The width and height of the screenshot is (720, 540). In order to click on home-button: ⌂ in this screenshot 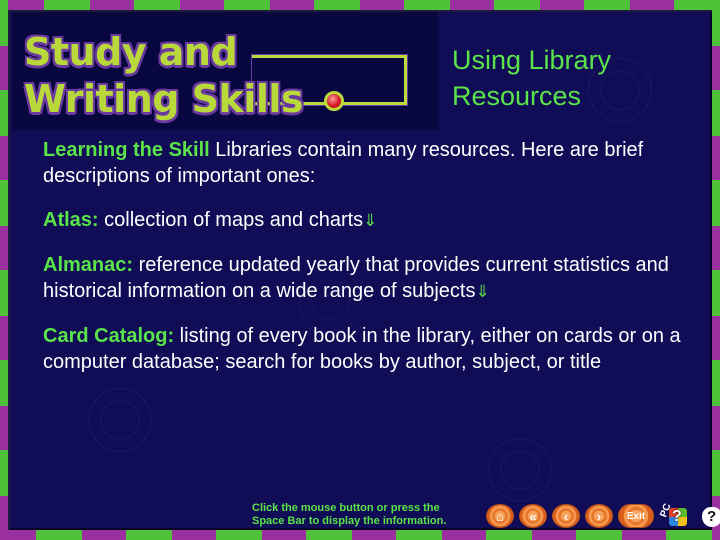, I will do `click(500, 516)`.